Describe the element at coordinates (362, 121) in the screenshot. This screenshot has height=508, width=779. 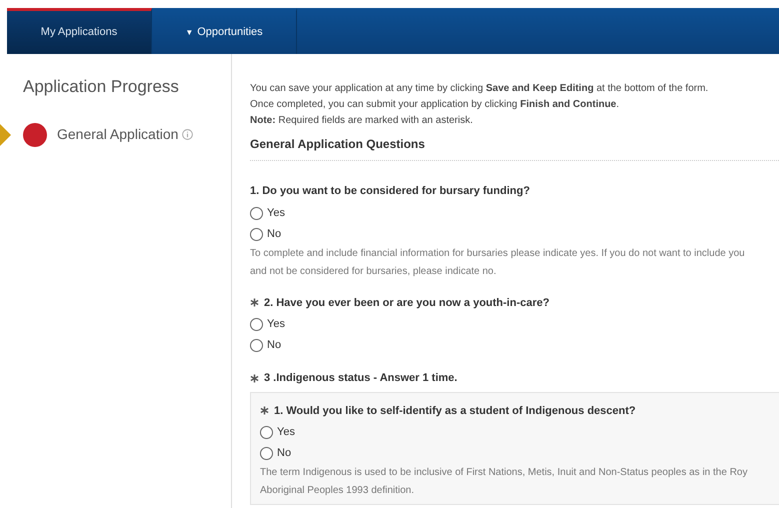
I see `intro-text: Note: Required fields are marked with an asterisk.` at that location.